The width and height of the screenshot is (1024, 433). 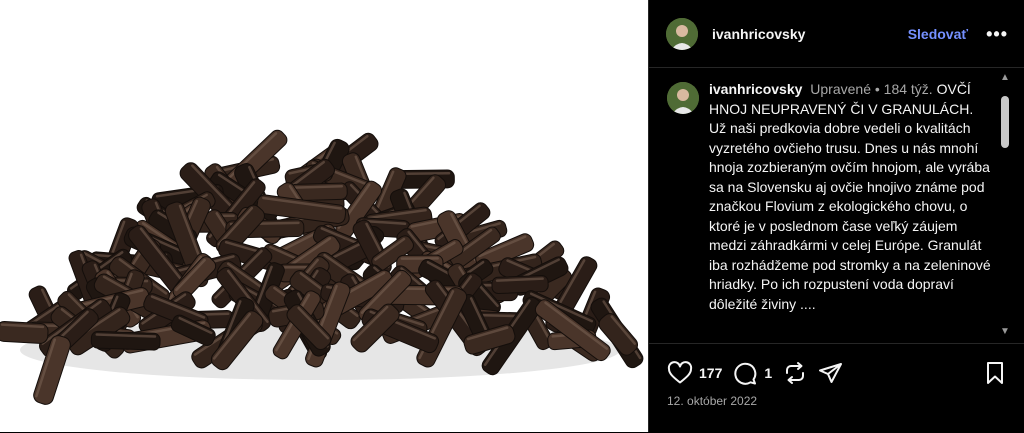 I want to click on save-button, so click(x=995, y=373).